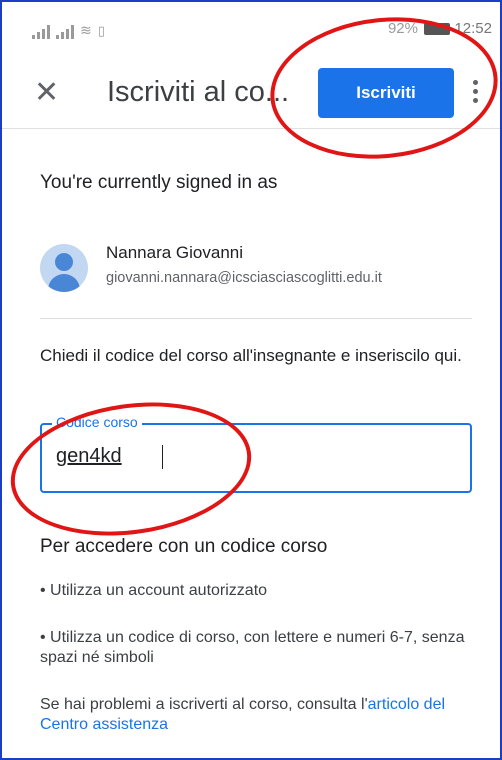 This screenshot has width=502, height=760. I want to click on app-bar: ✕ Iscriviti al co... Iscriviti, so click(251, 93).